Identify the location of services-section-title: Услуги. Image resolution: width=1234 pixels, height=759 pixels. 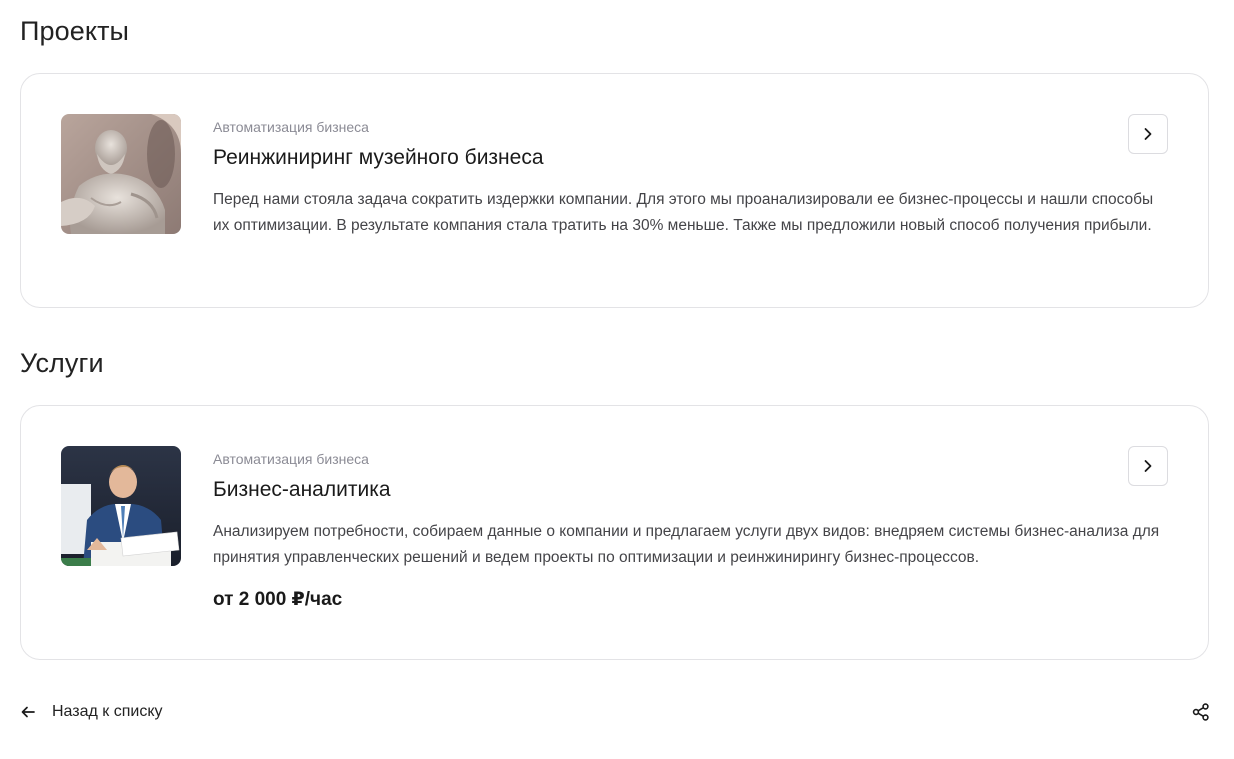
(62, 363).